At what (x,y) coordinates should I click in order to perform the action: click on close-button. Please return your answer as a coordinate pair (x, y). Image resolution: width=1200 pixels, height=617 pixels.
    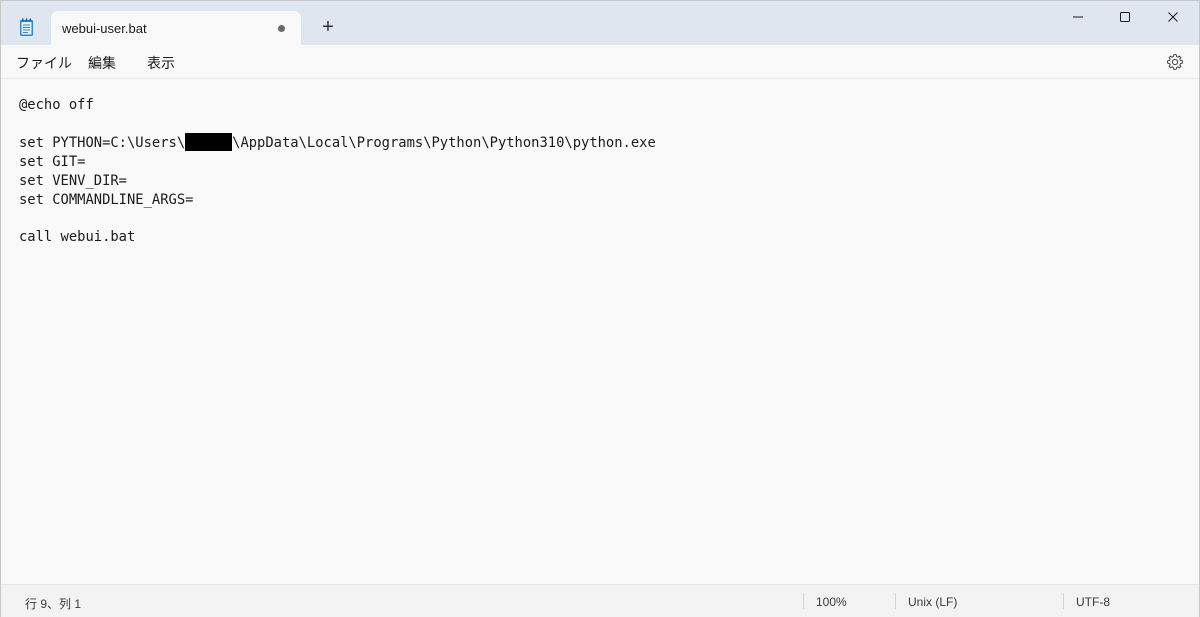
    Looking at the image, I should click on (1173, 17).